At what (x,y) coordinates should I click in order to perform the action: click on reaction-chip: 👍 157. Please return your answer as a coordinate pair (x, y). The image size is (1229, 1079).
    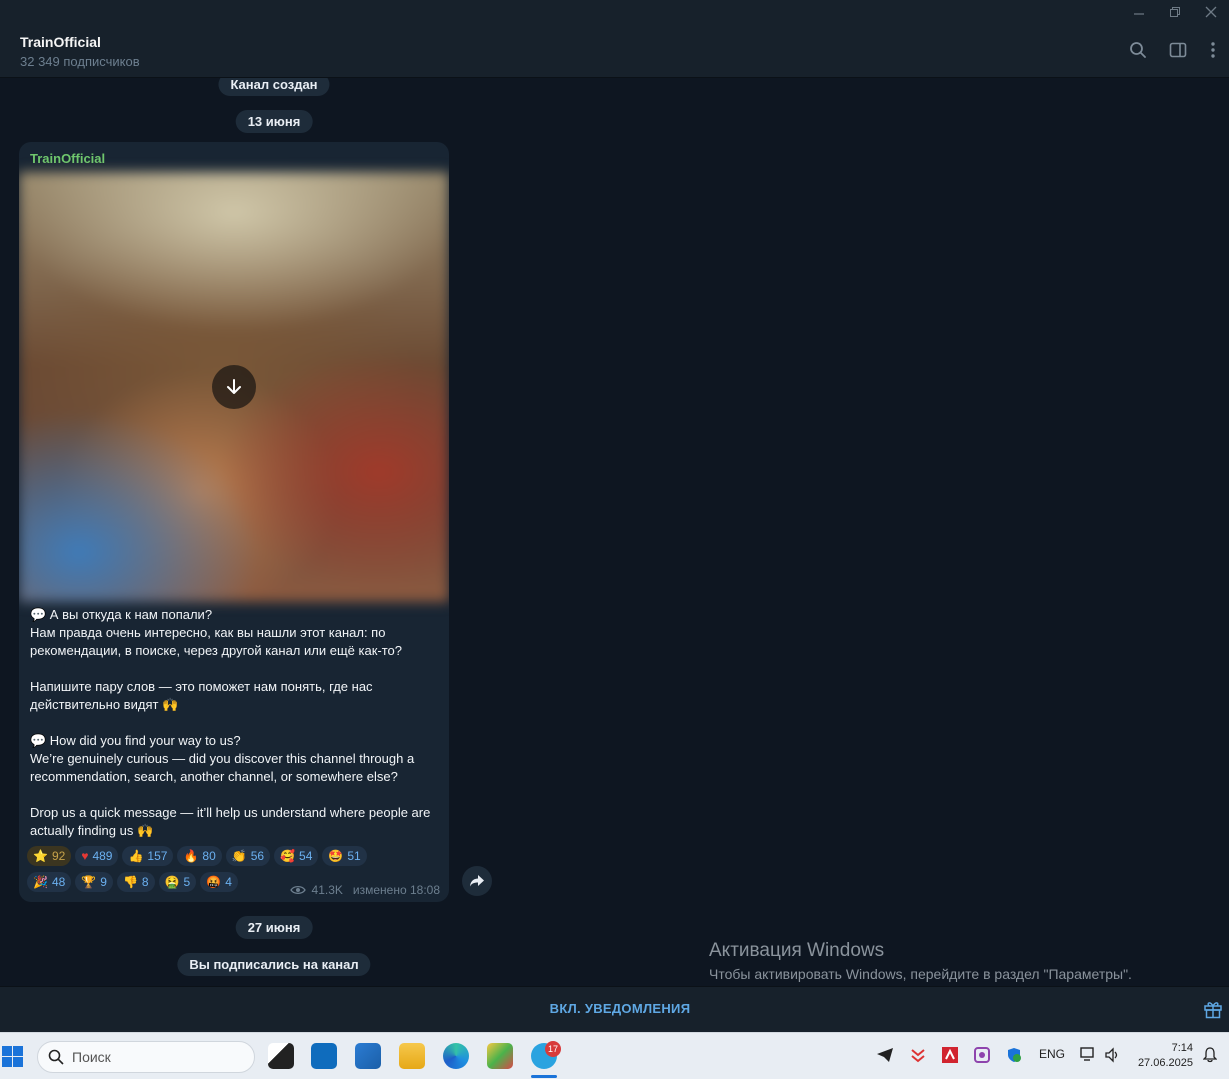
    Looking at the image, I should click on (148, 856).